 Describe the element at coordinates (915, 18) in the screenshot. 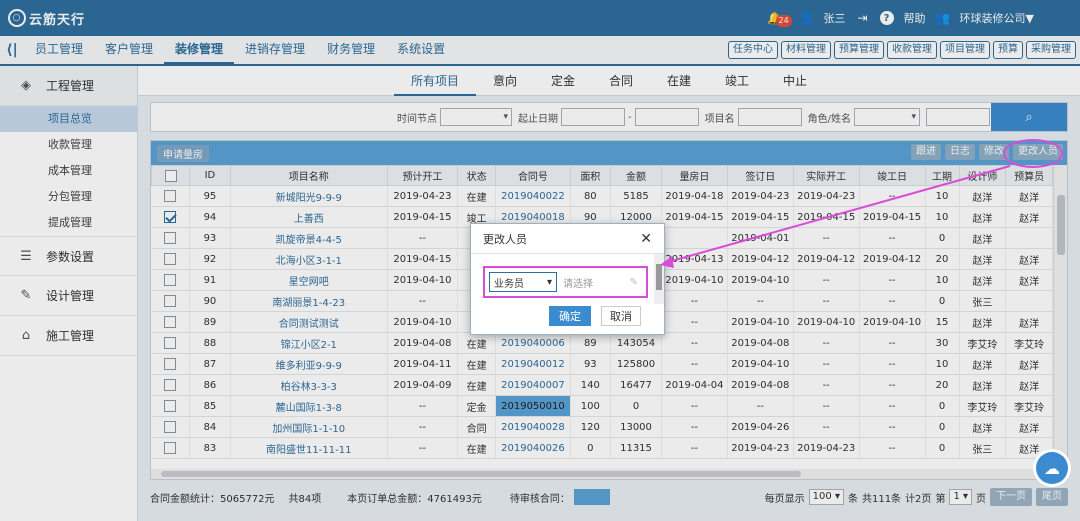

I see `help-link: 帮助` at that location.